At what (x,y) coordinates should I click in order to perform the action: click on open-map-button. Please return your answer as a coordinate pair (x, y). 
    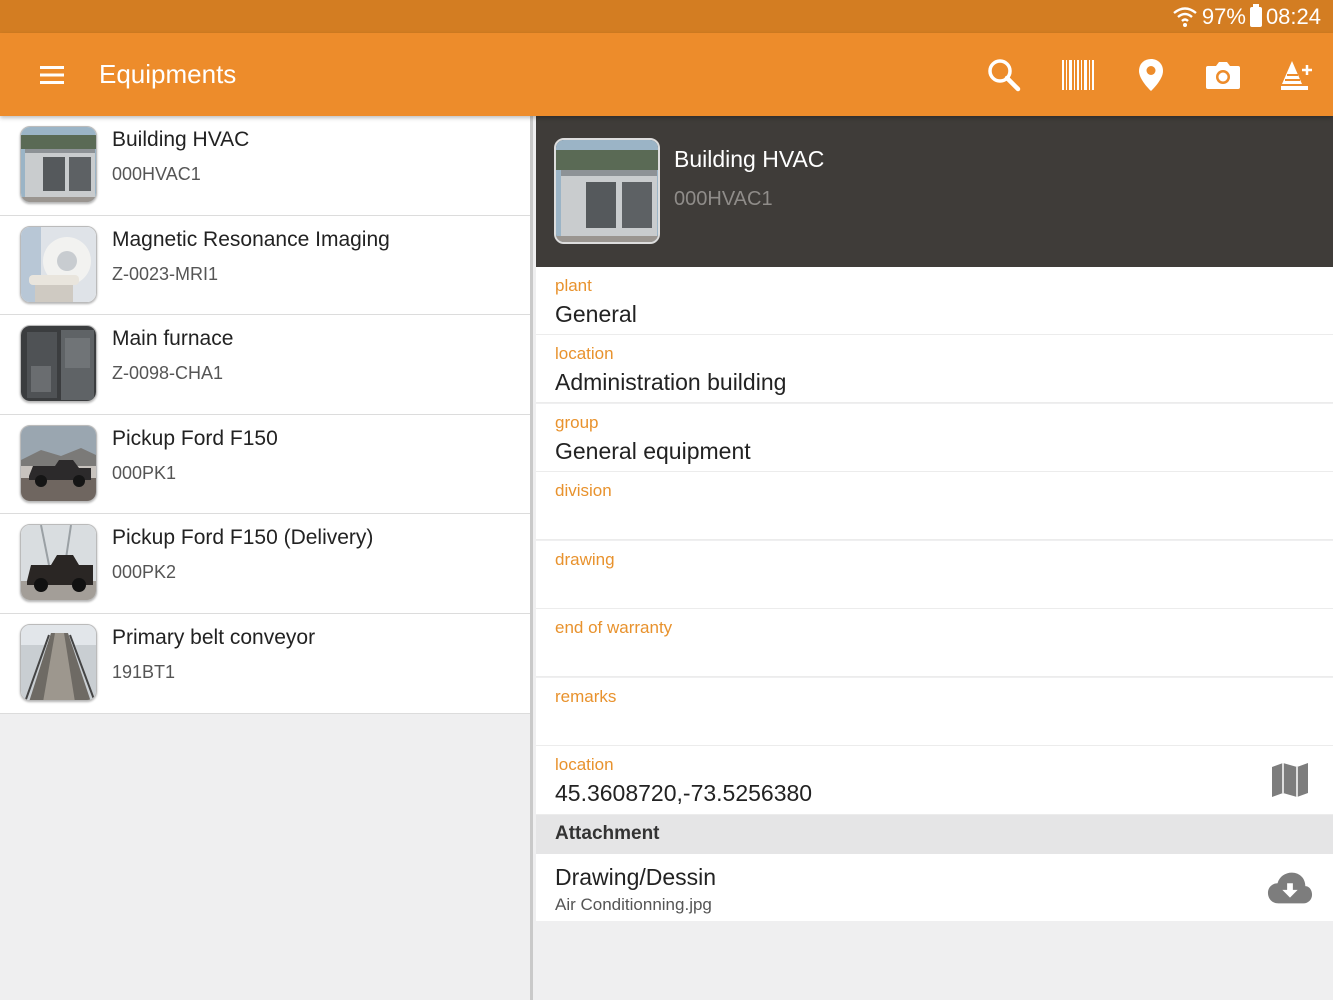
    Looking at the image, I should click on (1290, 780).